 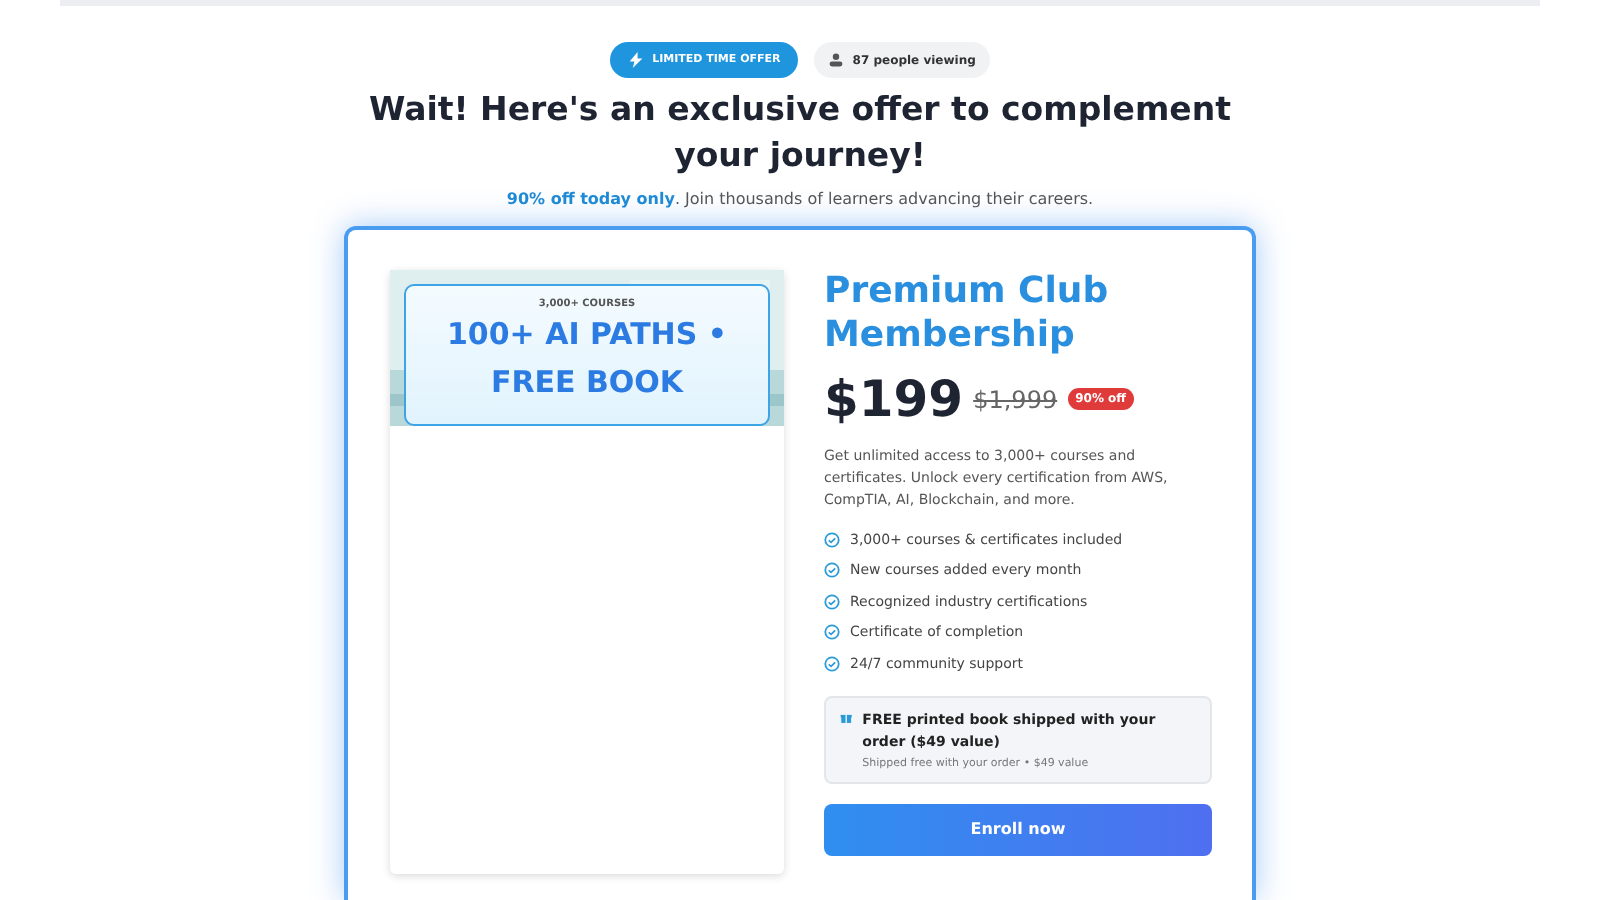 What do you see at coordinates (800, 133) in the screenshot?
I see `heading: Wait! Here's an exclusive offer to complement your journey!` at bounding box center [800, 133].